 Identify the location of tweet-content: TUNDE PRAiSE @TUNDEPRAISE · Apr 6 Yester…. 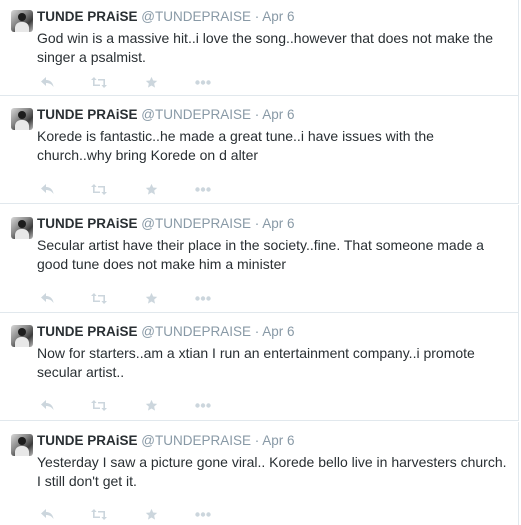
(272, 461).